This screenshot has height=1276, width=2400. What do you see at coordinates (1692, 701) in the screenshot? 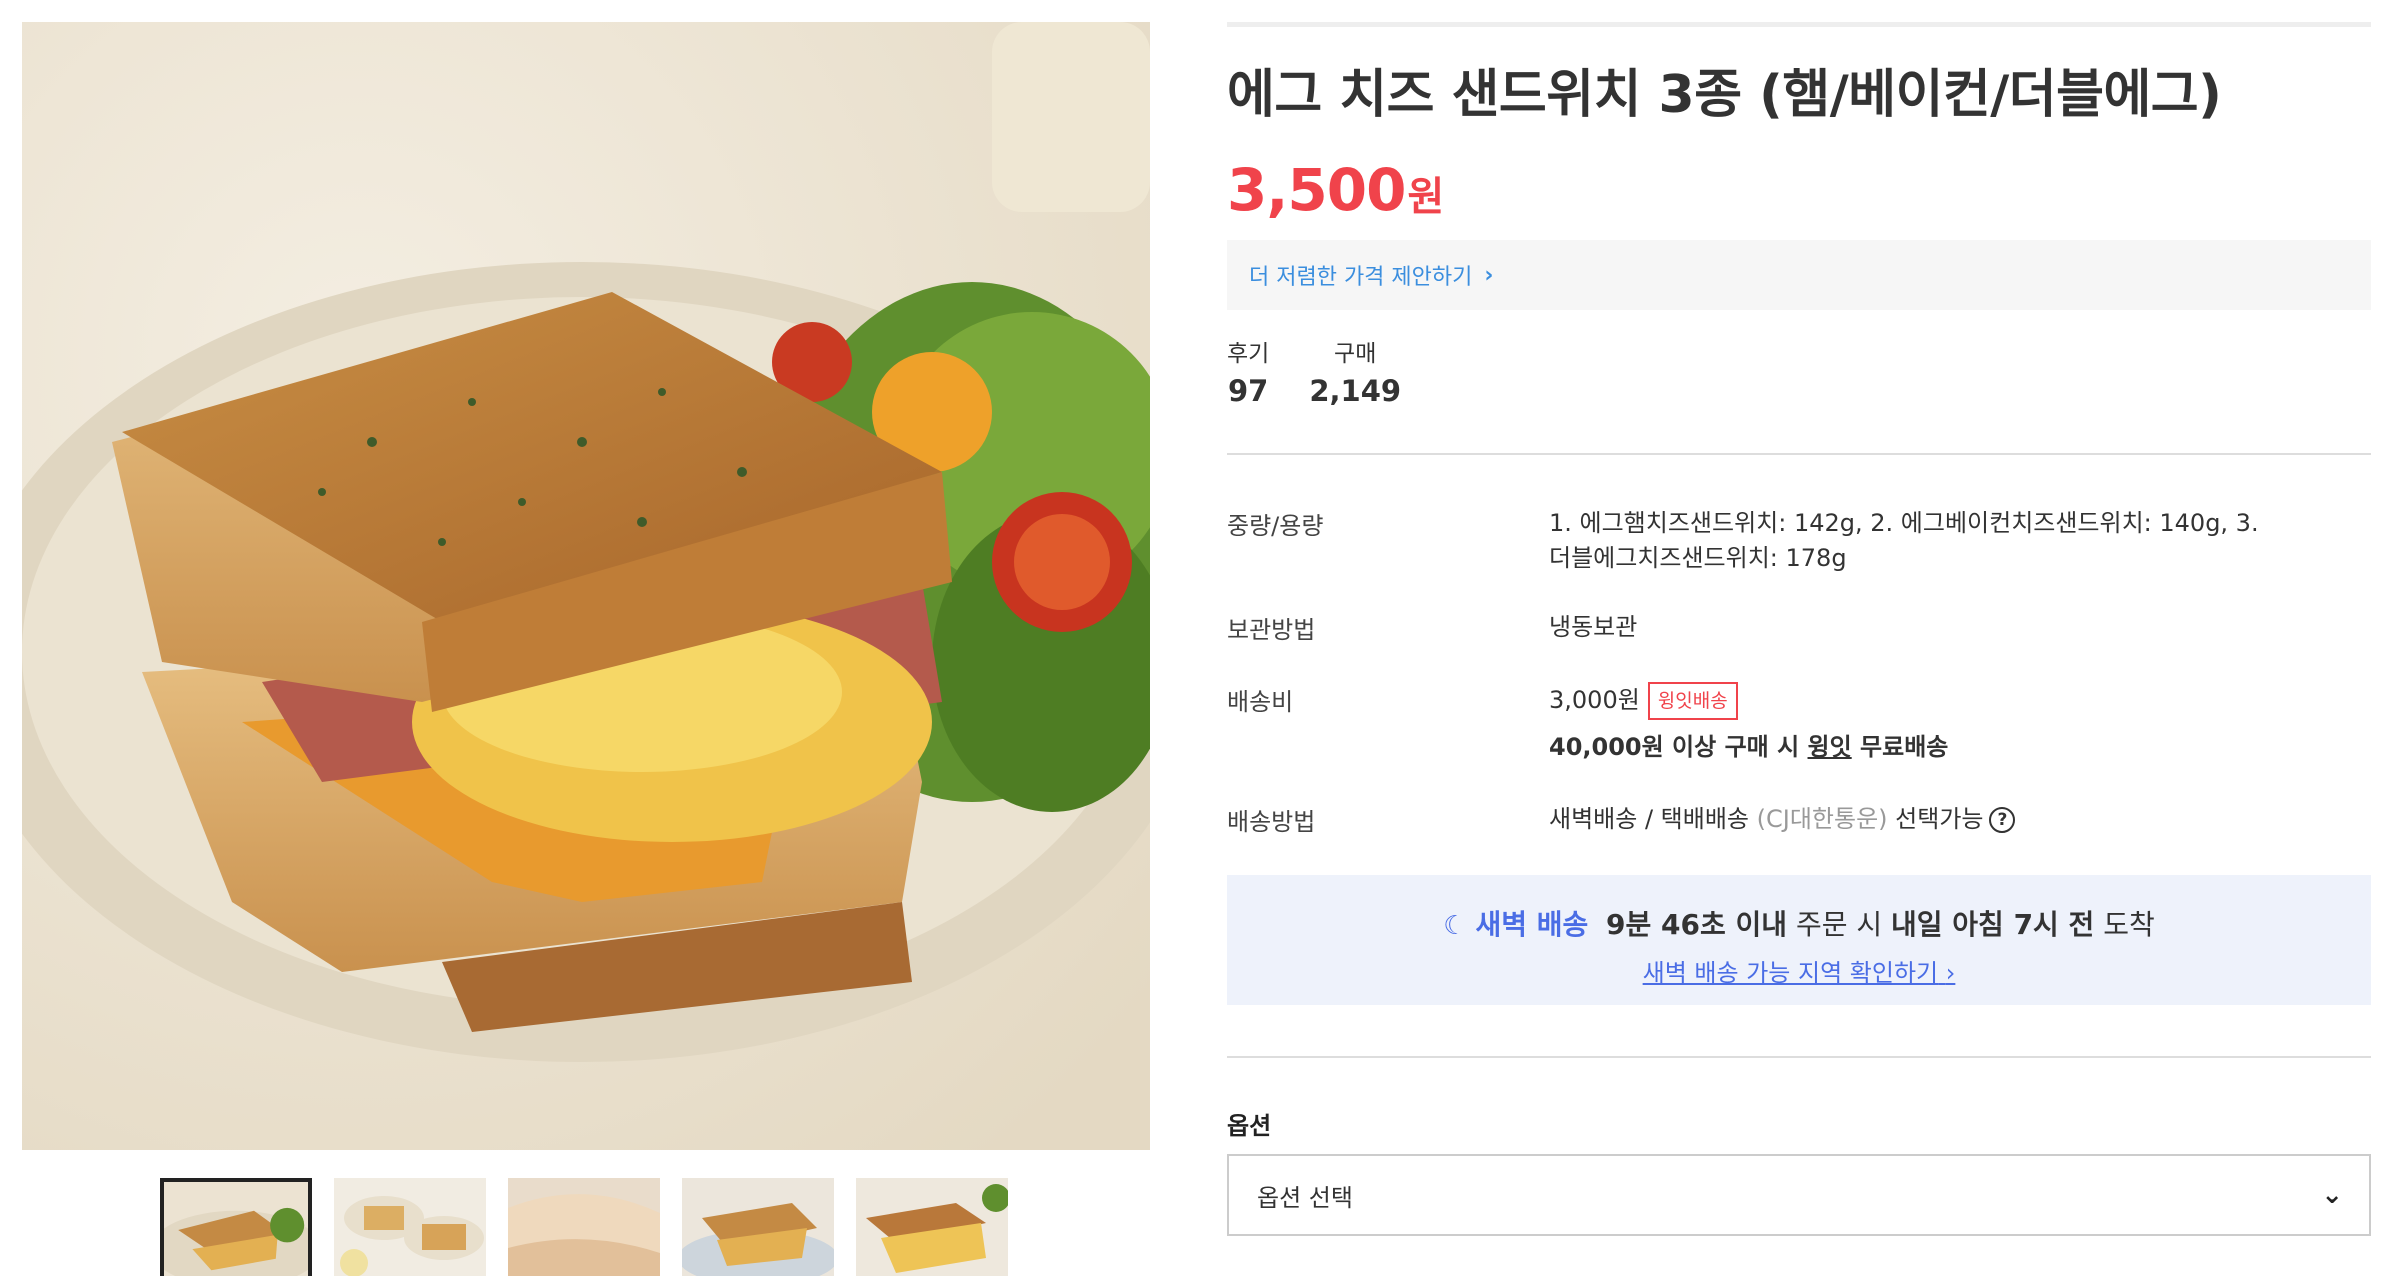
I see `wingeat-shipping-badge: 윙잇배송` at bounding box center [1692, 701].